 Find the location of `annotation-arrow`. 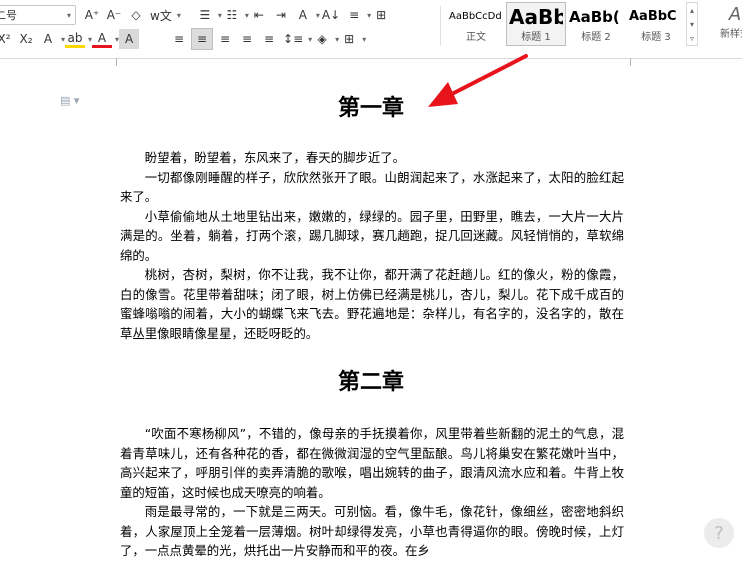

annotation-arrow is located at coordinates (478, 80).